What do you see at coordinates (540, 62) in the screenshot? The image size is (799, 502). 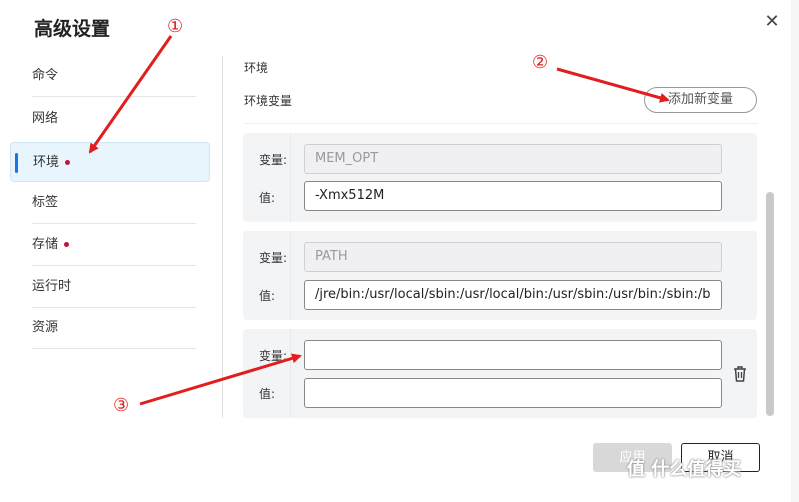 I see `annotation-marker-2: ②` at bounding box center [540, 62].